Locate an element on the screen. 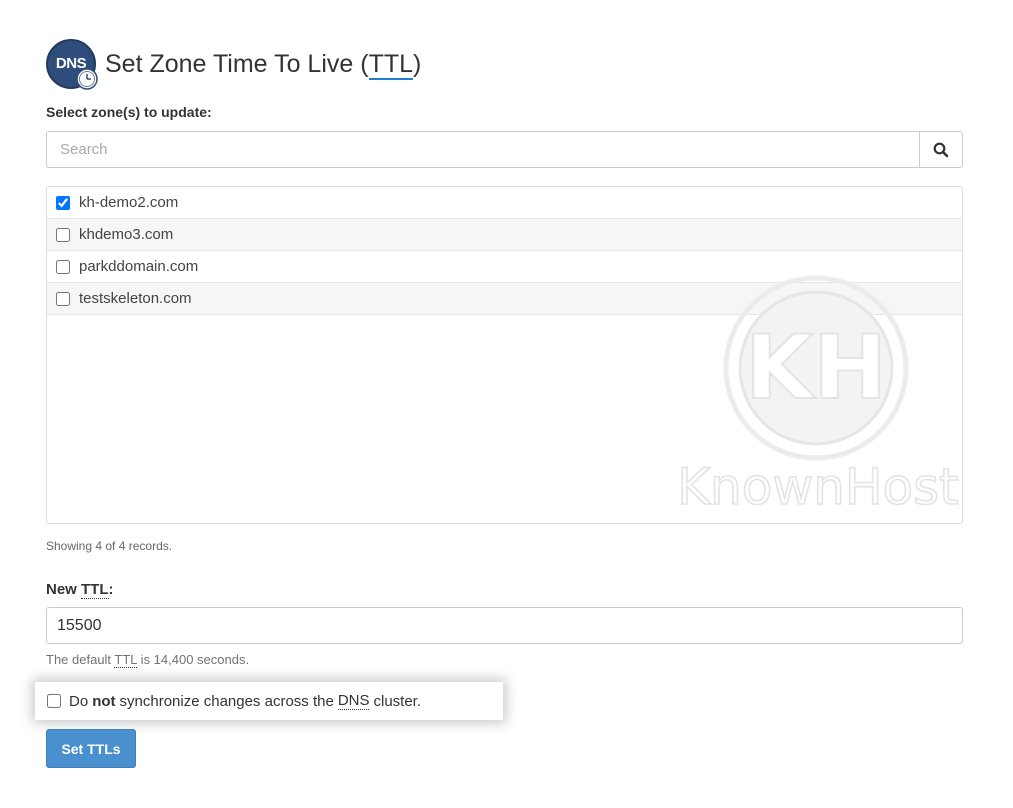 The width and height of the screenshot is (1013, 808). page-title: Set Zone Time To Live (TTL) is located at coordinates (263, 64).